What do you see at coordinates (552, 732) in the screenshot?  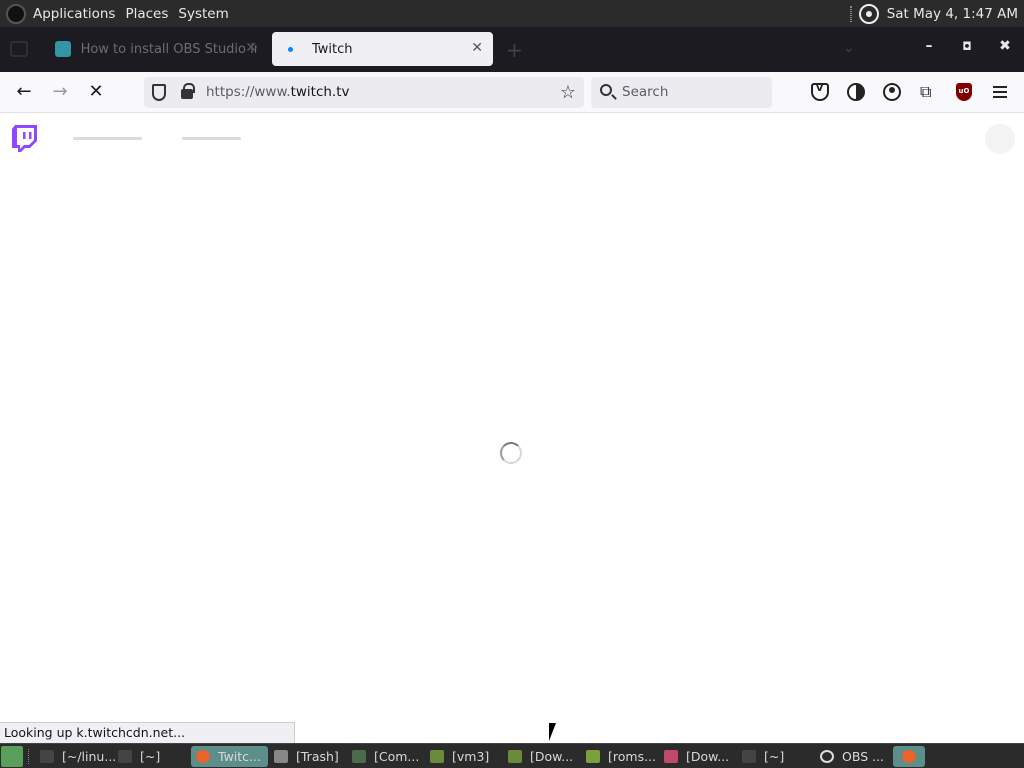 I see `mouse-cursor-icon` at bounding box center [552, 732].